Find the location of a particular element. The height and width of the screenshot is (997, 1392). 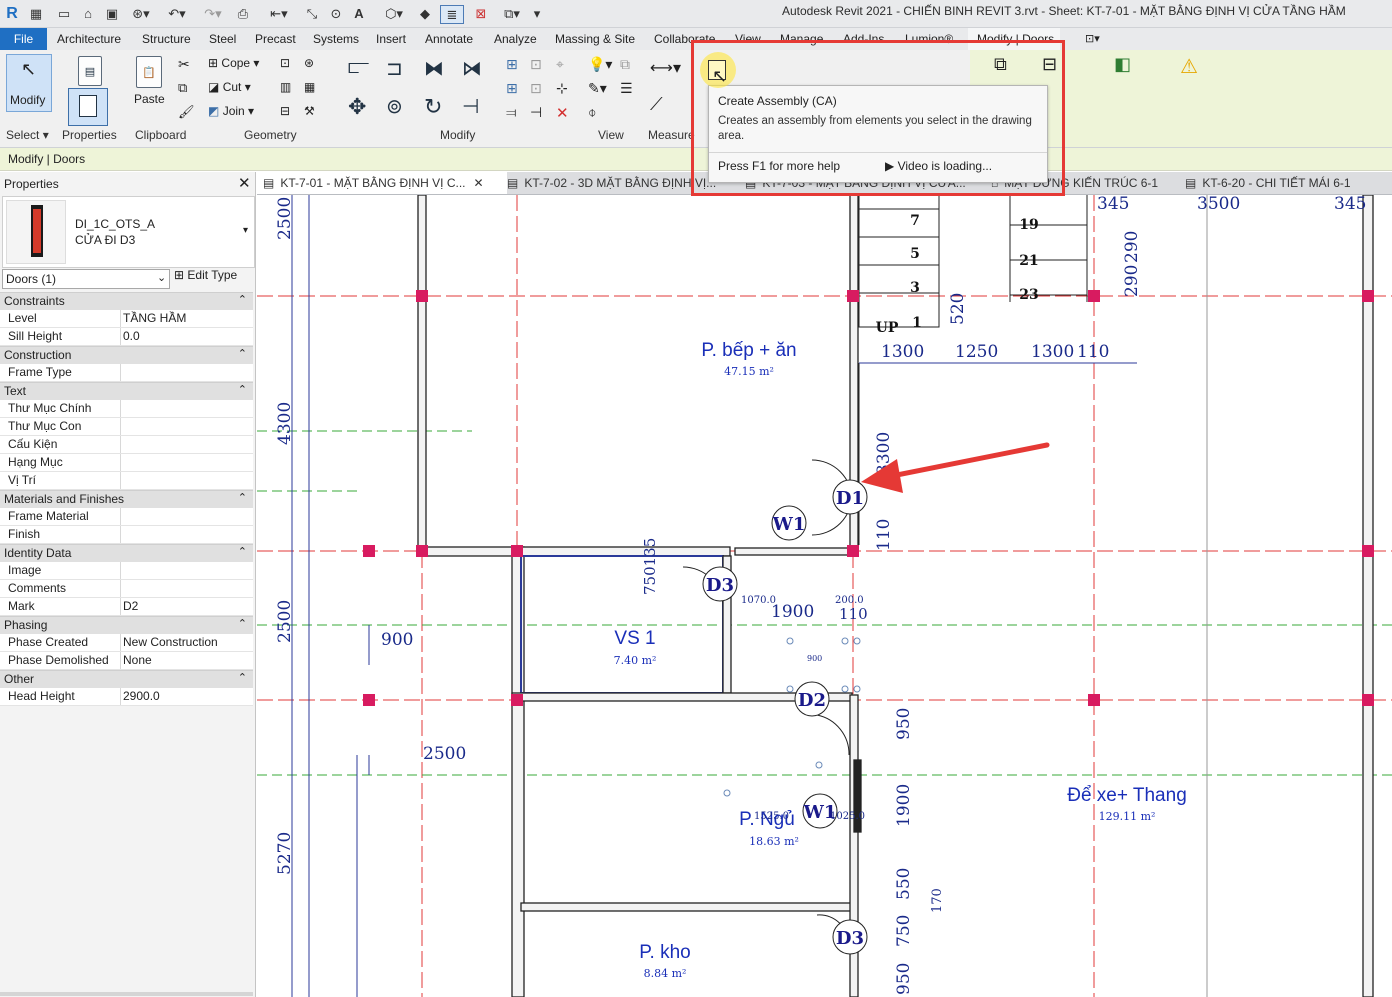

property-row: Mark D2 is located at coordinates (126, 607).